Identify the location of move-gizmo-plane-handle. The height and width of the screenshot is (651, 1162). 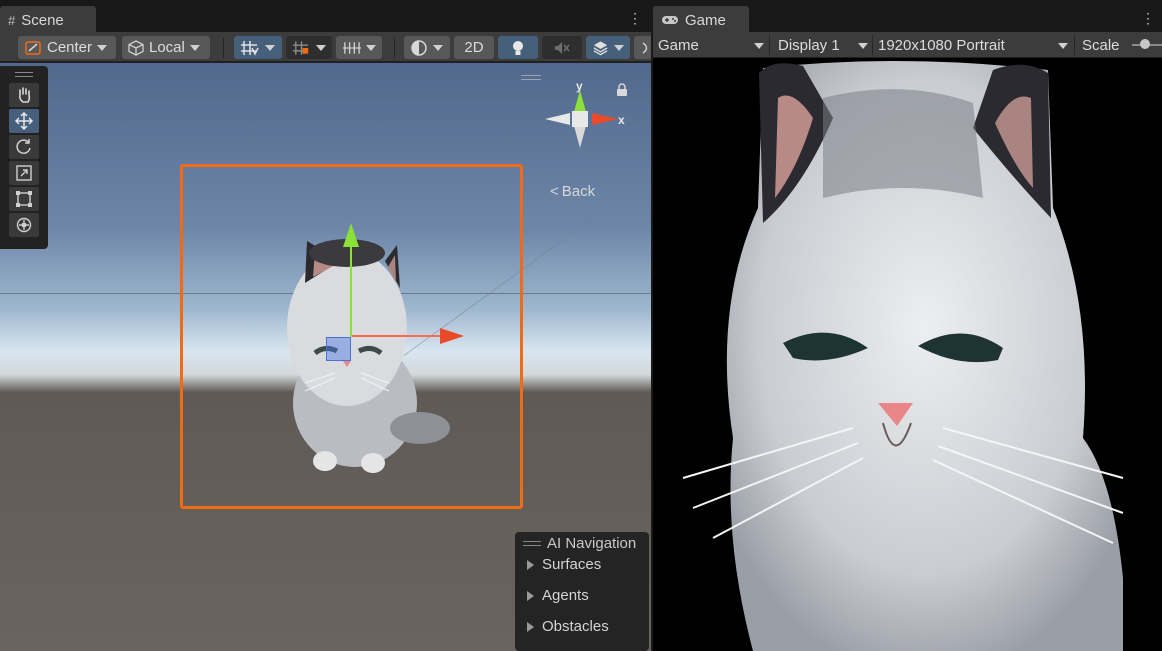
(338, 349).